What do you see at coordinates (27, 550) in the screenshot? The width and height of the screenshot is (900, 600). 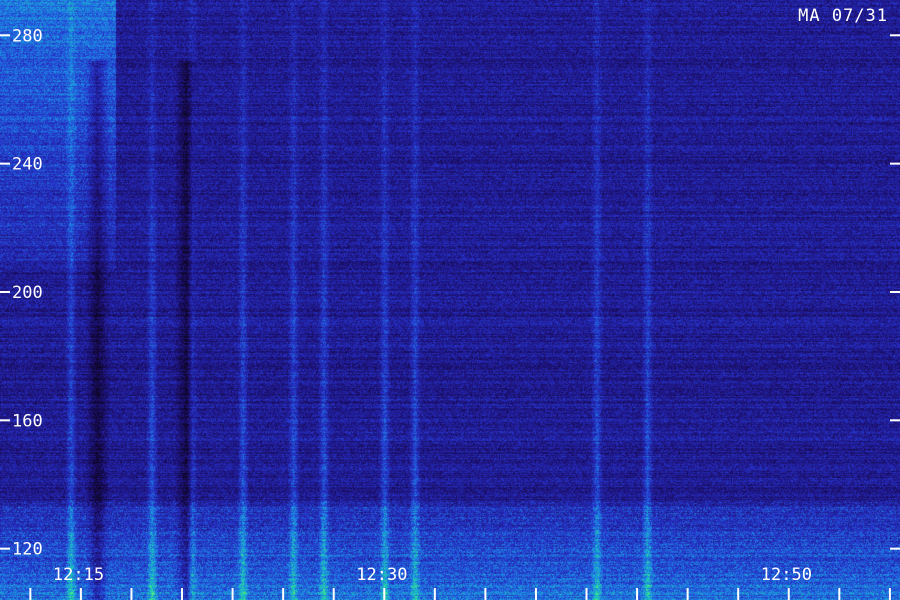 I see `y-tick-label: 120` at bounding box center [27, 550].